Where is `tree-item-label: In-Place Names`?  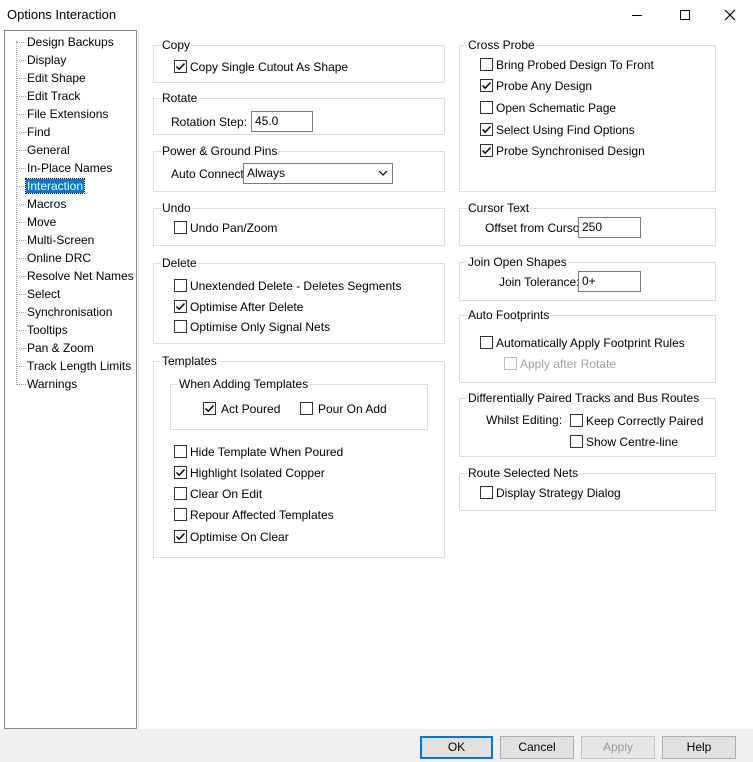
tree-item-label: In-Place Names is located at coordinates (70, 168).